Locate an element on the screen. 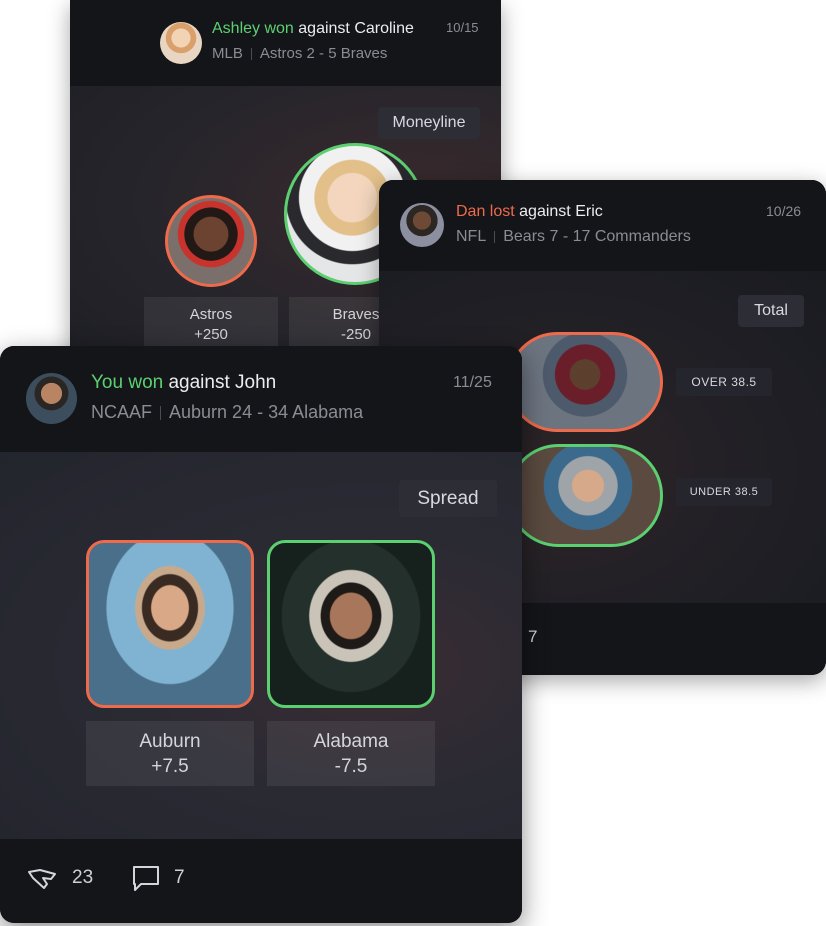 This screenshot has height=926, width=826. opponent-text: against Eric is located at coordinates (558, 211).